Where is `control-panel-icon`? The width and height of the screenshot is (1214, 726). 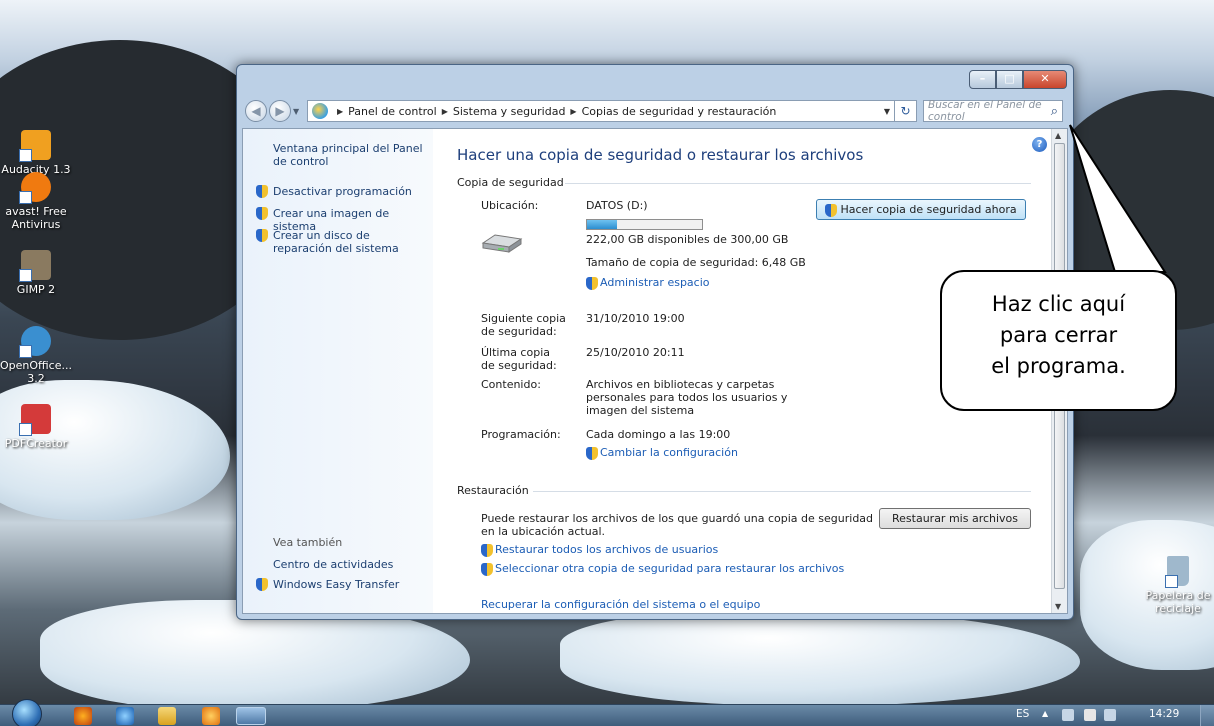 control-panel-icon is located at coordinates (320, 111).